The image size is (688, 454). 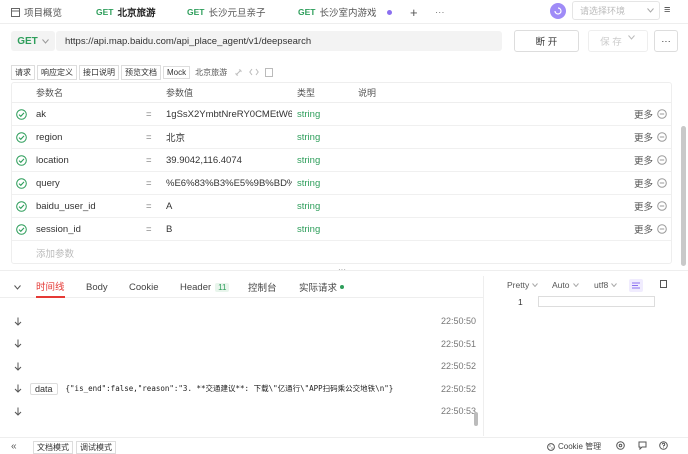 What do you see at coordinates (58, 229) in the screenshot?
I see `param-name: session_id` at bounding box center [58, 229].